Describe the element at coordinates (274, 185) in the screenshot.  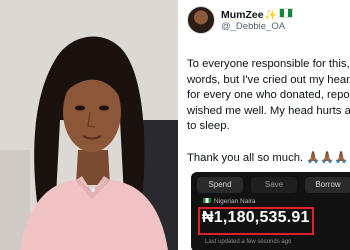
I see `save-button: Save` at that location.